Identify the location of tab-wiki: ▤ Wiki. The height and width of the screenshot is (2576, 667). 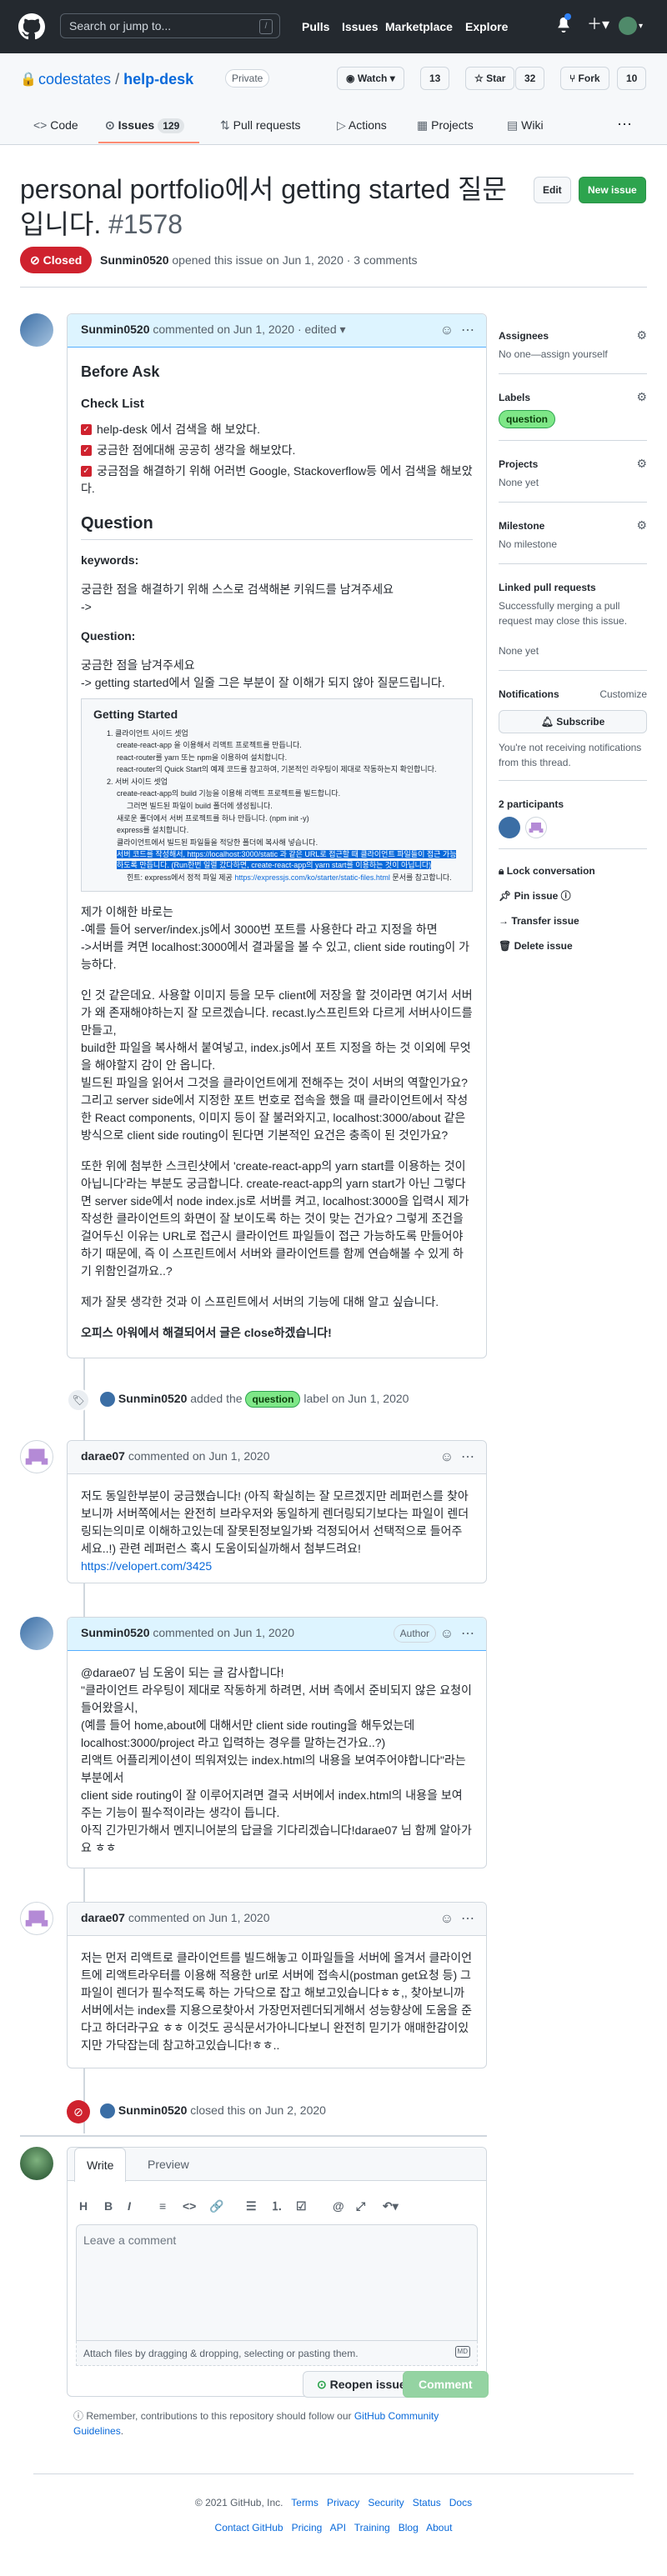
(525, 126).